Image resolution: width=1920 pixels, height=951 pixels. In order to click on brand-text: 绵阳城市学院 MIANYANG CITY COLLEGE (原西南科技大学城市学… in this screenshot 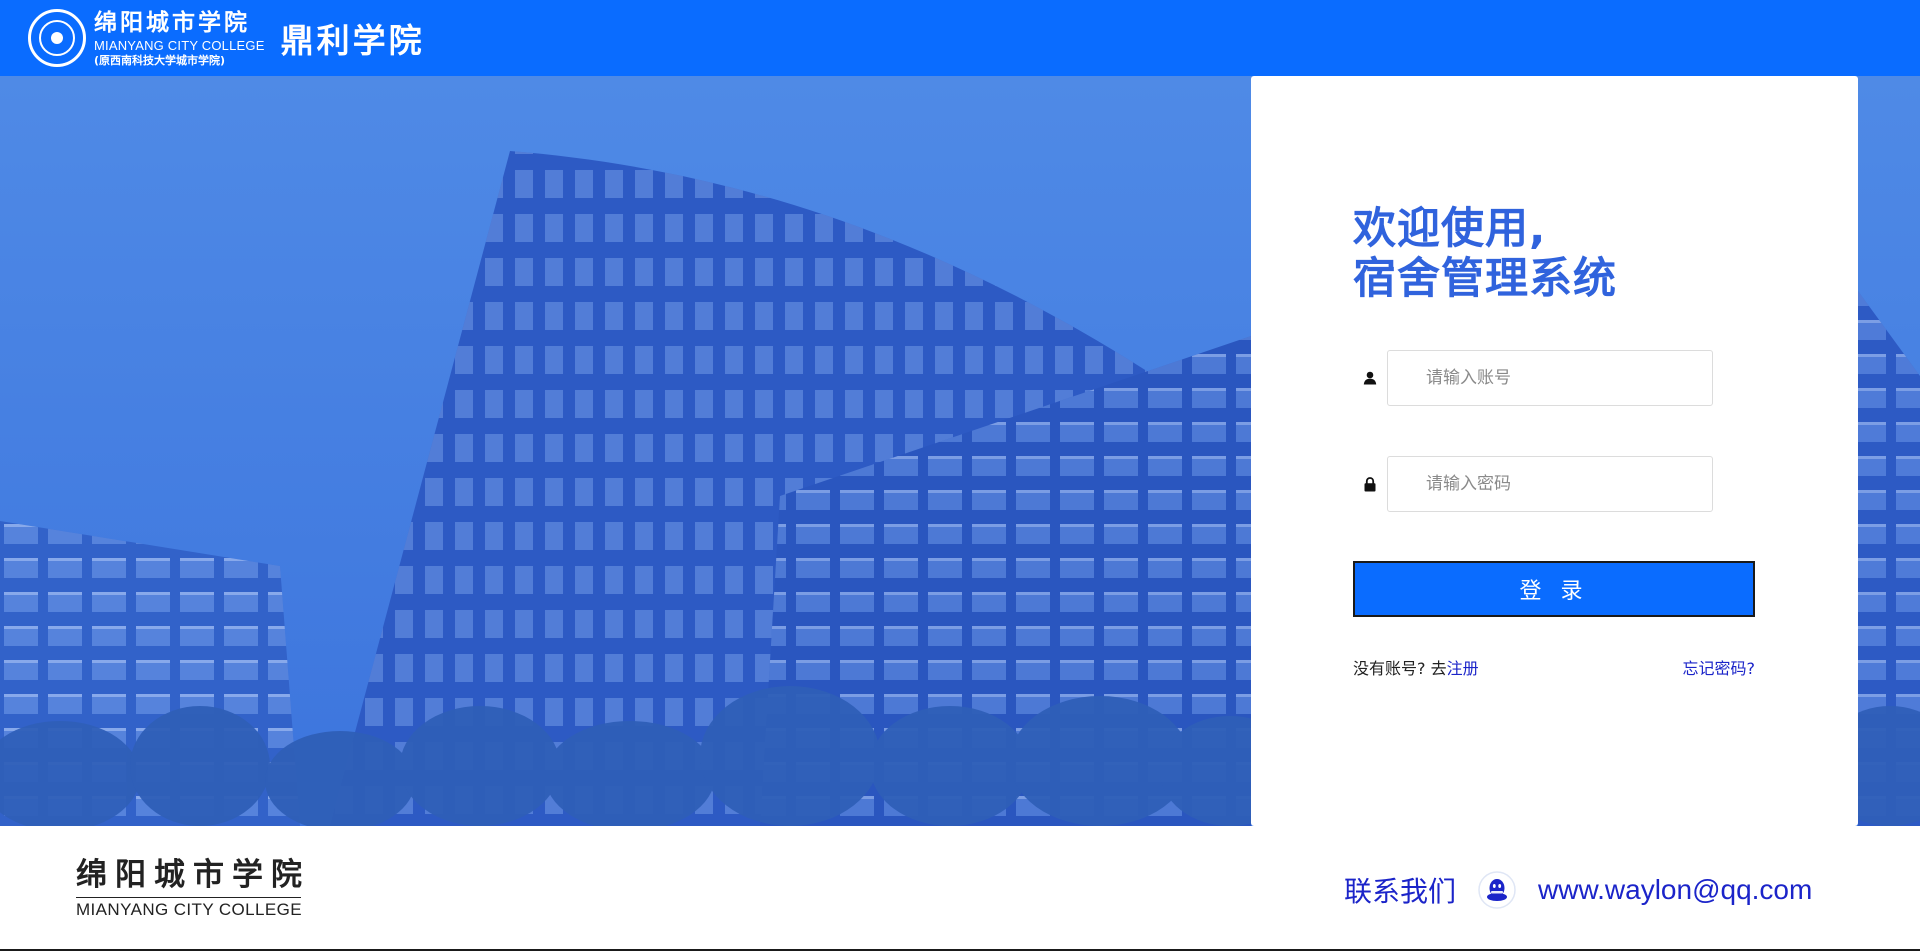, I will do `click(179, 38)`.